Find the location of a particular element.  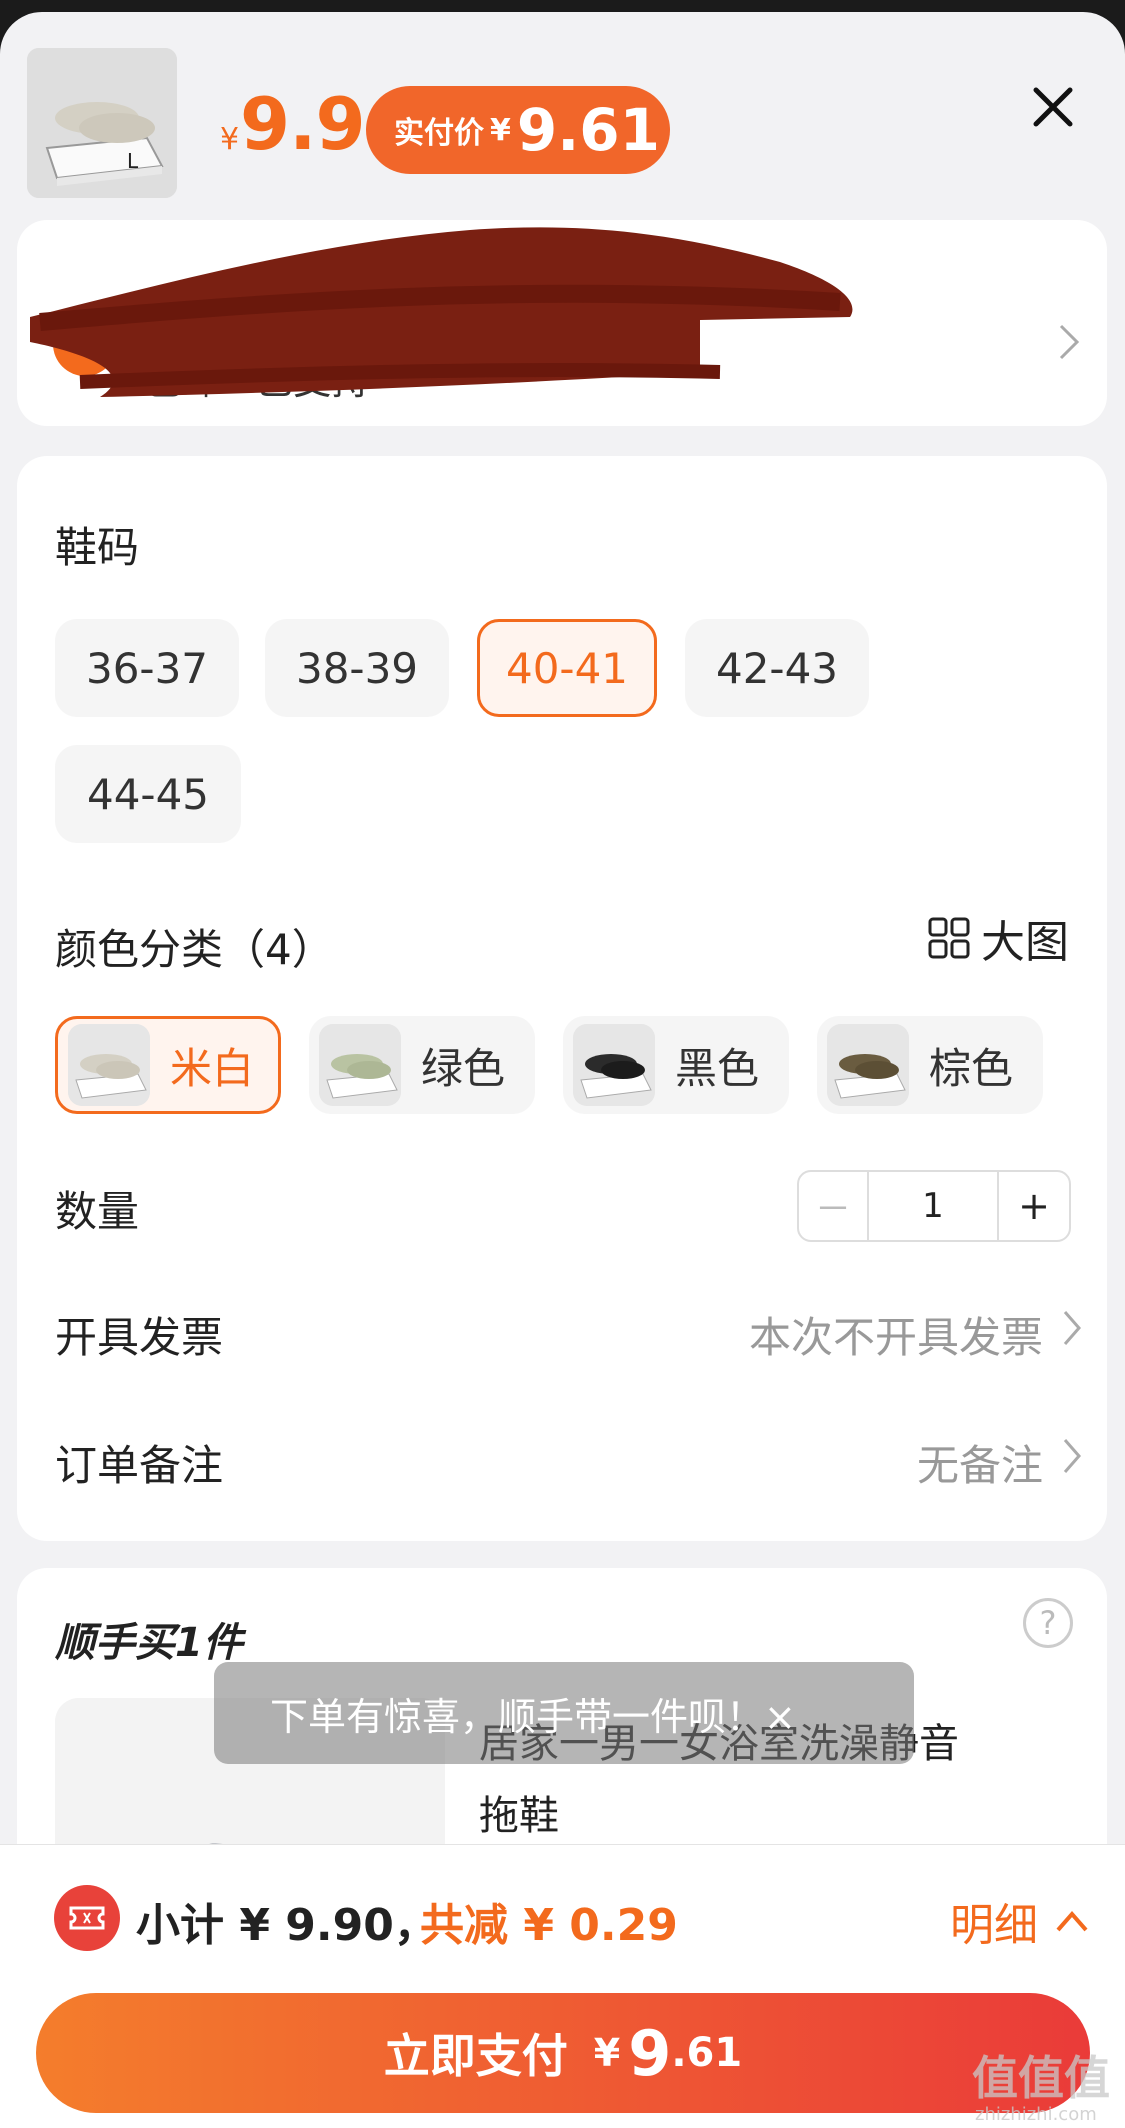

big-picture-toggle: 大图 is located at coordinates (998, 938).